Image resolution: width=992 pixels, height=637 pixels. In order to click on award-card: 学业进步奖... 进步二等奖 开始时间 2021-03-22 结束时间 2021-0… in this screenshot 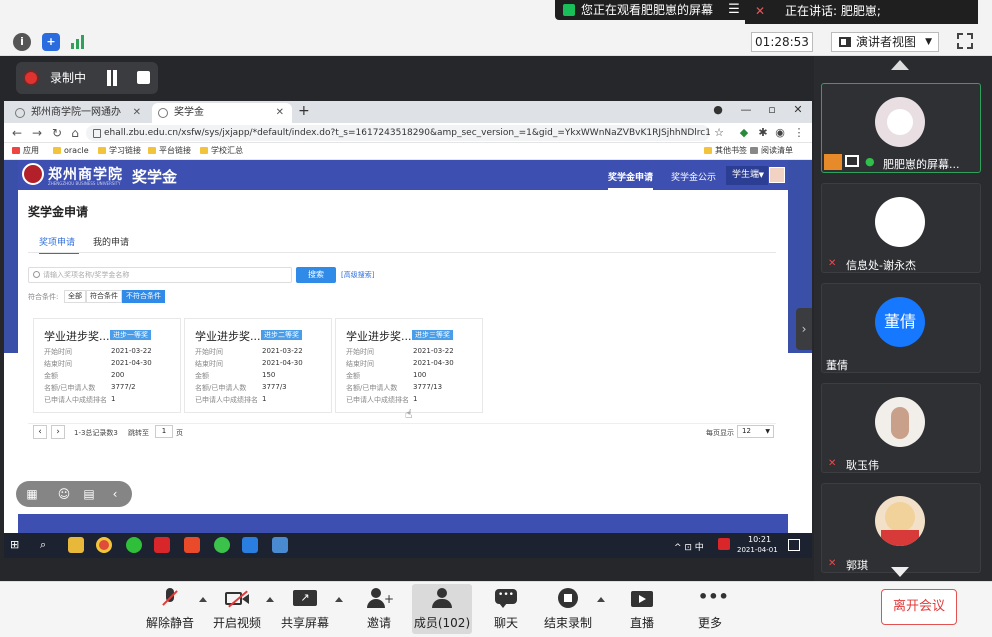, I will do `click(258, 365)`.